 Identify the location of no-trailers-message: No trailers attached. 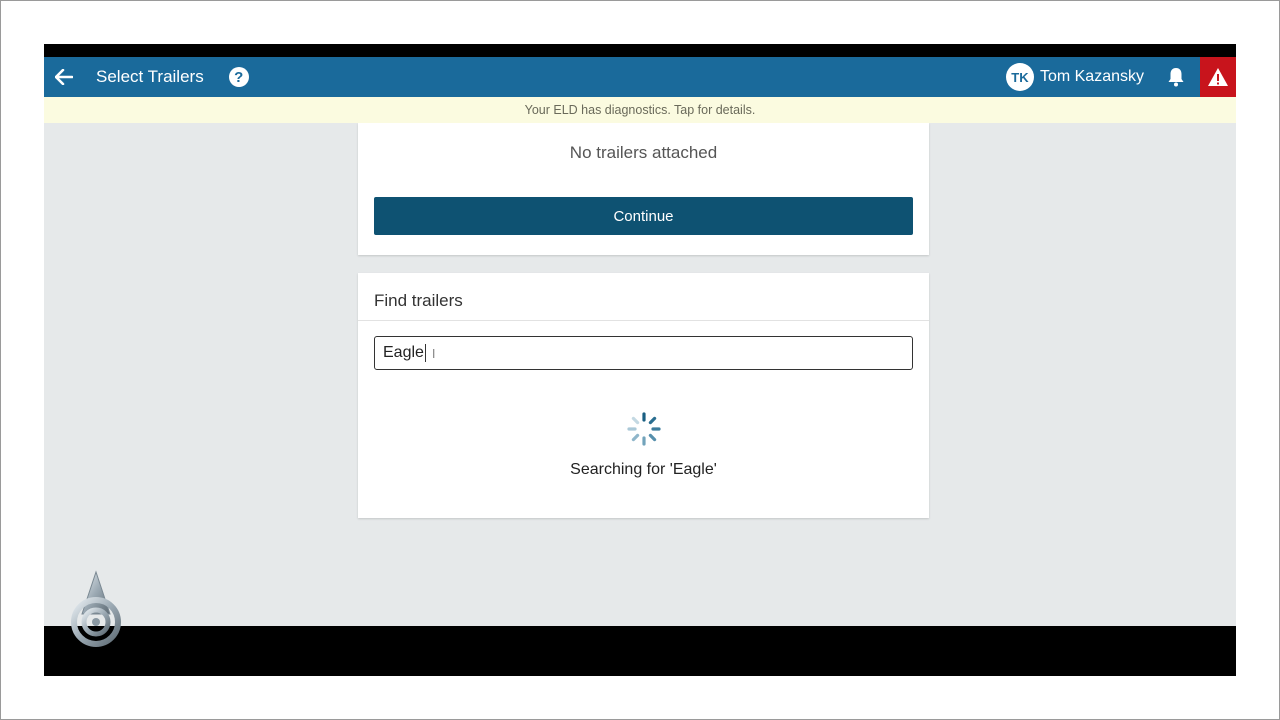
(643, 152).